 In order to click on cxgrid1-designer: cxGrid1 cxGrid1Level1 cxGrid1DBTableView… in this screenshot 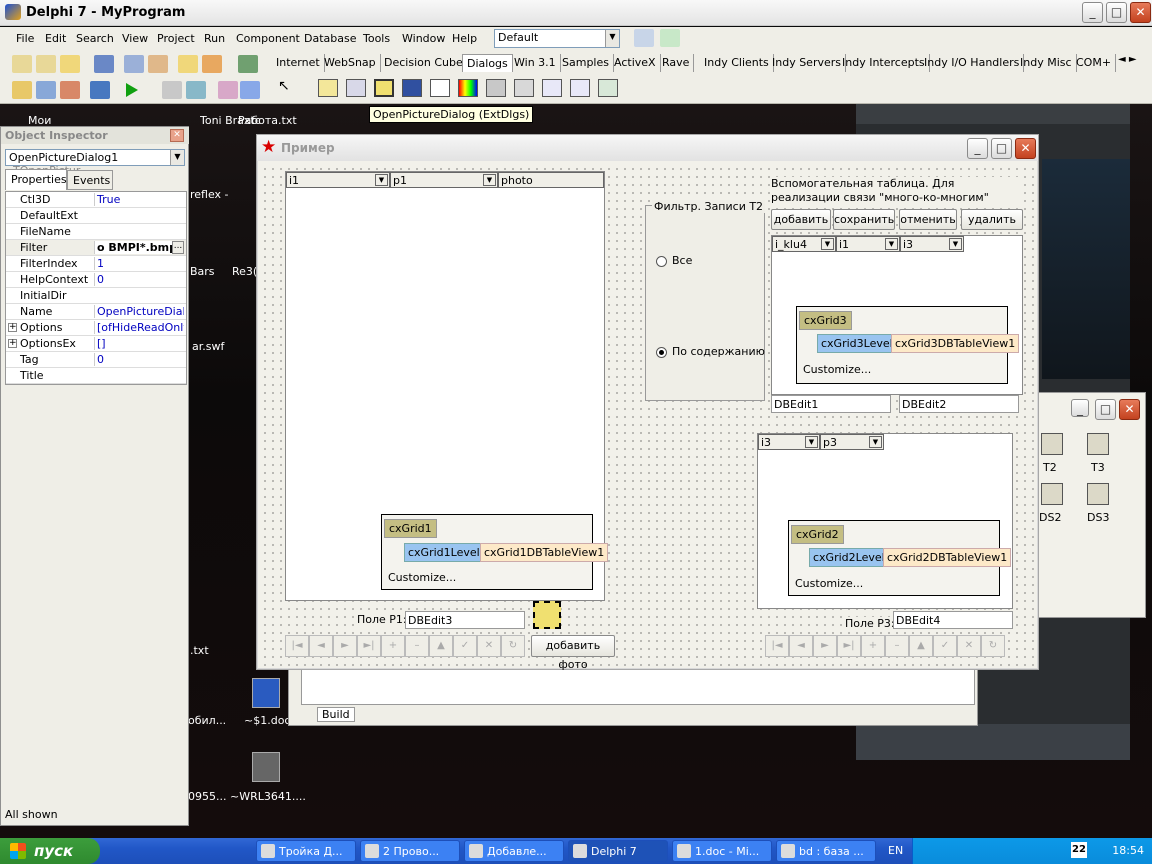, I will do `click(495, 552)`.